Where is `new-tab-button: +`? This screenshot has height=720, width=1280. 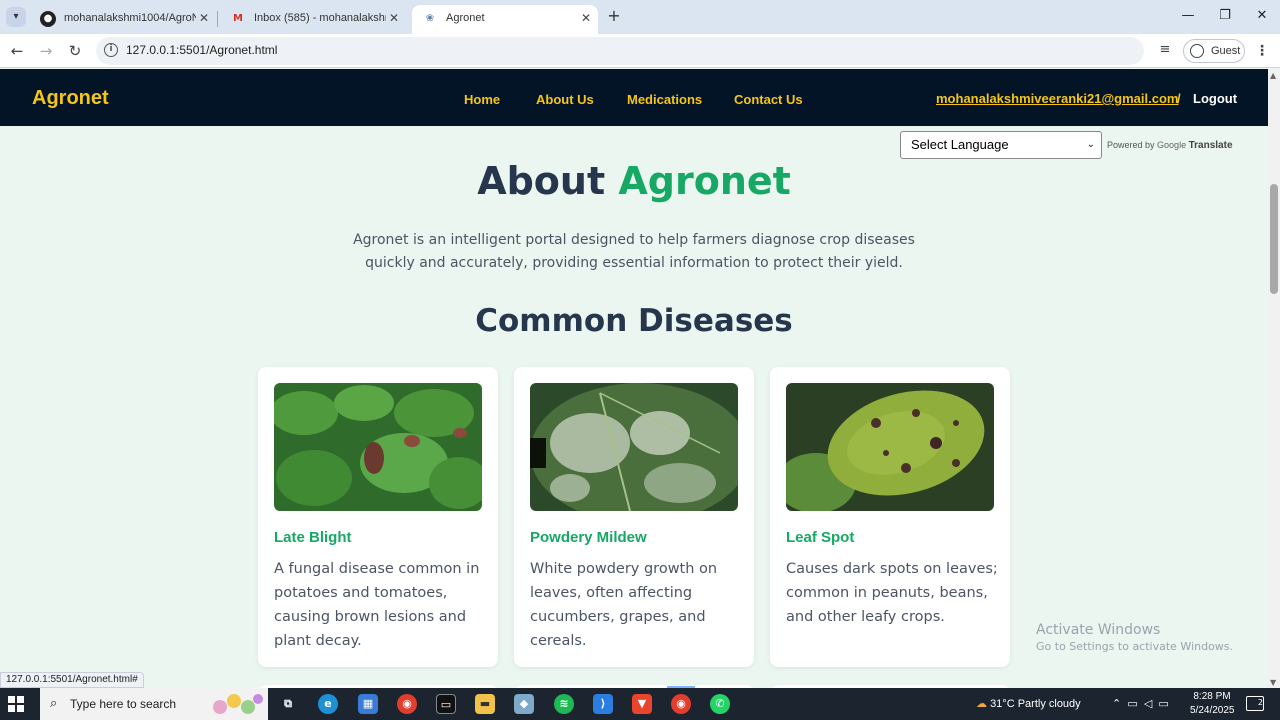
new-tab-button: + is located at coordinates (614, 16).